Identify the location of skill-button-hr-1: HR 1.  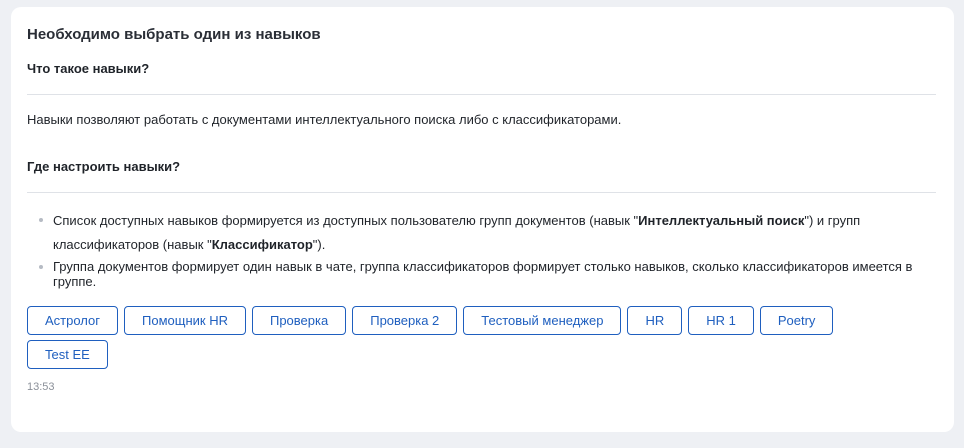
(721, 320).